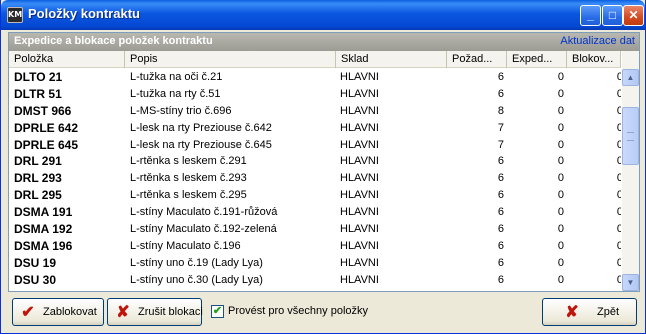 The width and height of the screenshot is (646, 334). What do you see at coordinates (315, 77) in the screenshot?
I see `table-row: DLTO 21 L-tužka na oči č.21 HLAVNI 6 0 0` at bounding box center [315, 77].